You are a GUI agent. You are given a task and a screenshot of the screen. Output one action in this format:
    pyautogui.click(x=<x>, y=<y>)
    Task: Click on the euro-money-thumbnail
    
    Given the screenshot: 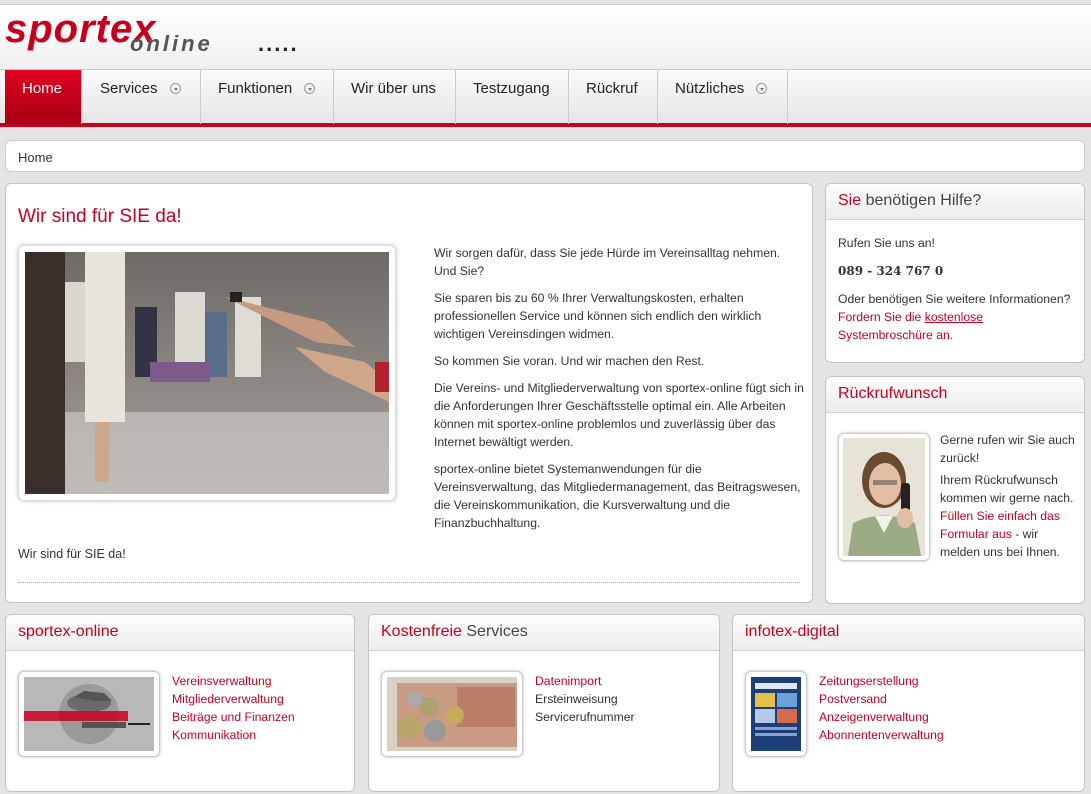 What is the action you would take?
    pyautogui.click(x=452, y=714)
    